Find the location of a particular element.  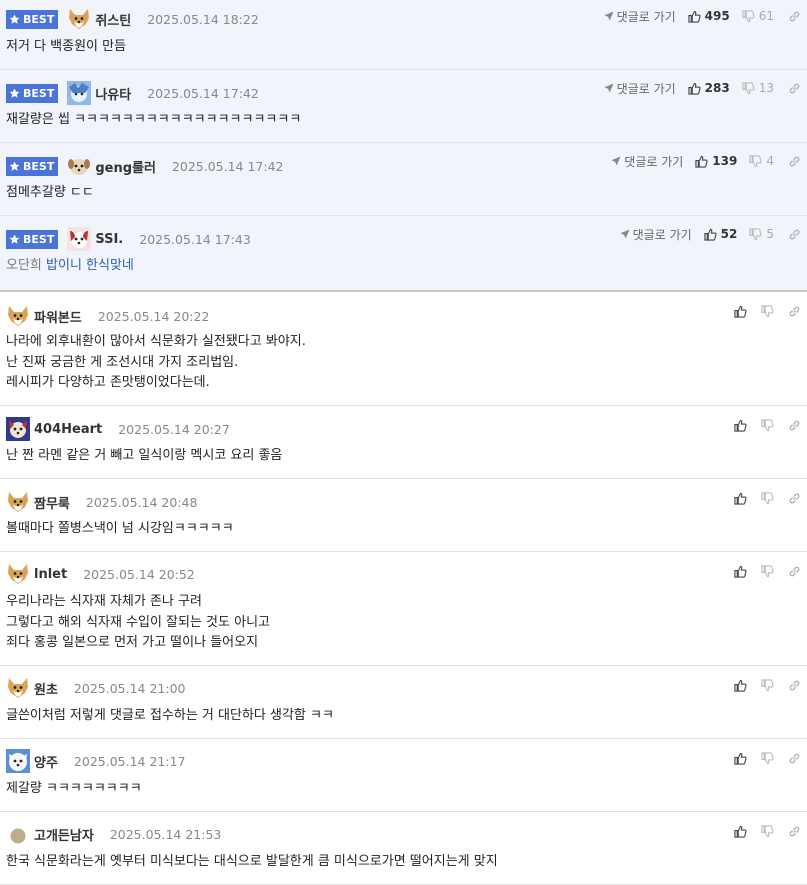

comment-line: 볼때마다 쫄병스낵이 넘 시강임ㅋㅋㅋㅋㅋ is located at coordinates (120, 528).